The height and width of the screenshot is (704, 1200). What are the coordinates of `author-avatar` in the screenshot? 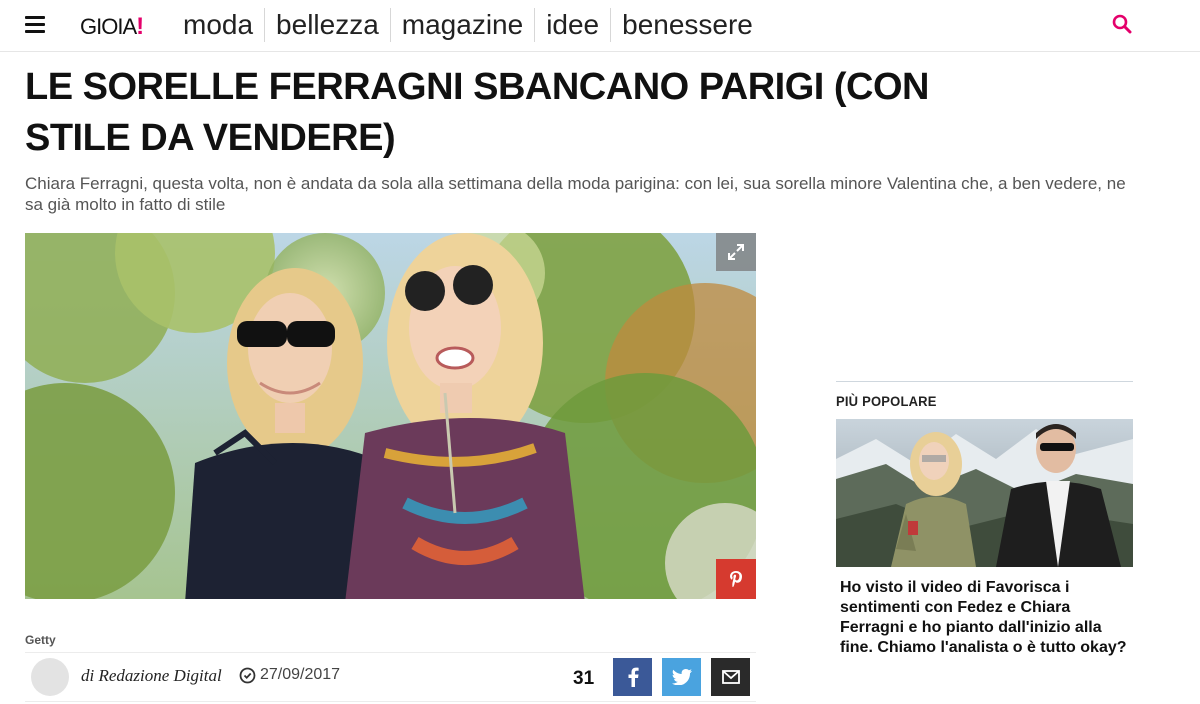 It's located at (50, 677).